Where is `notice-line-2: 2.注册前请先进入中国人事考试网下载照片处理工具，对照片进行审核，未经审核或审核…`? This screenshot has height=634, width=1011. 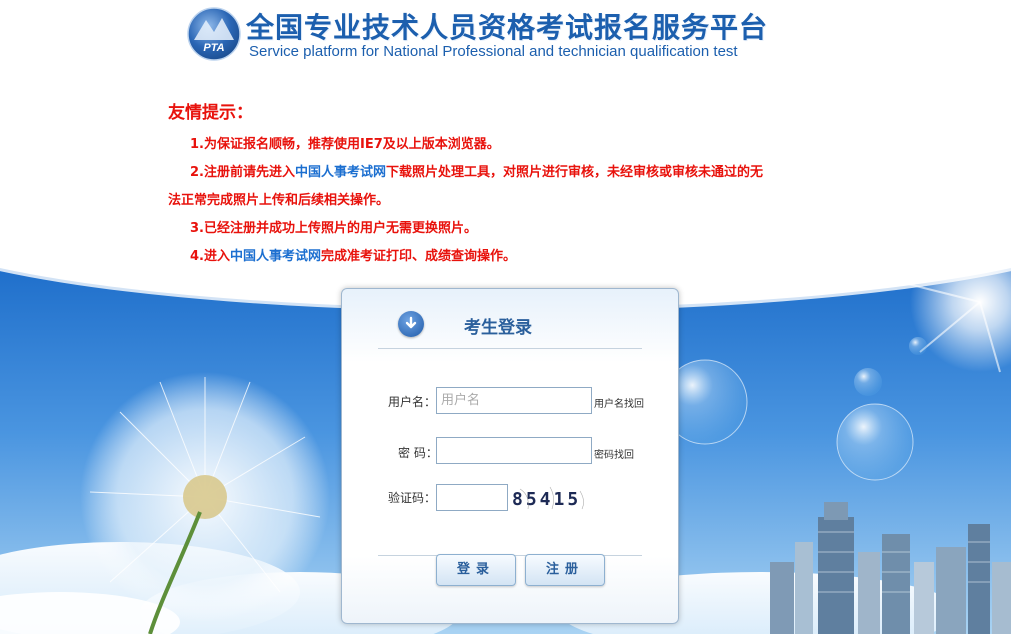 notice-line-2: 2.注册前请先进入中国人事考试网下载照片处理工具，对照片进行审核，未经审核或审核… is located at coordinates (518, 173).